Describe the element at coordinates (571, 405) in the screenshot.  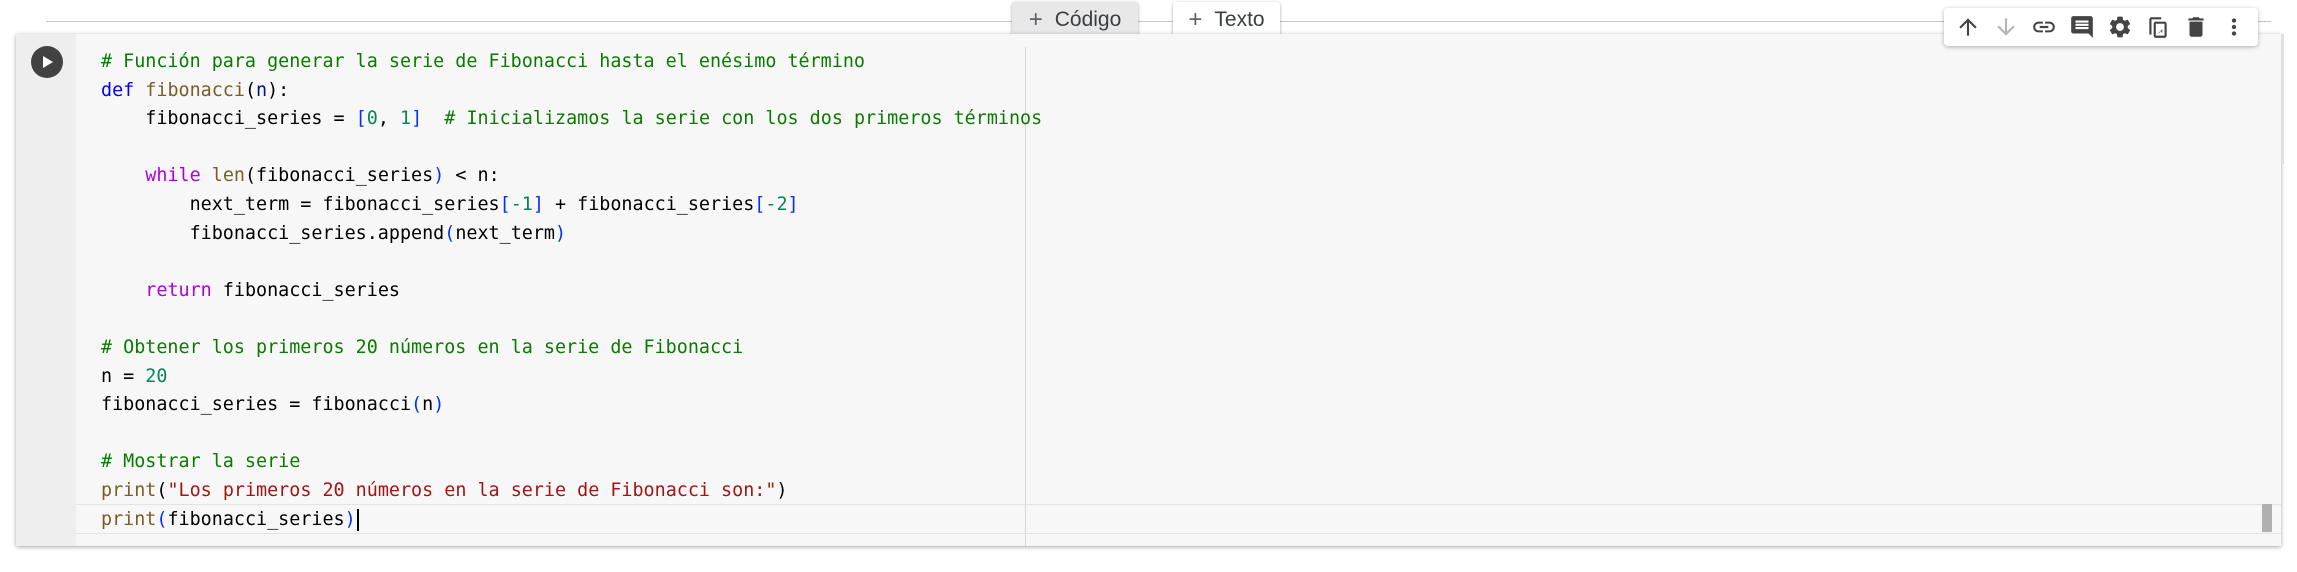
I see `code-line: fibonacci_series = fibonacci(n)` at that location.